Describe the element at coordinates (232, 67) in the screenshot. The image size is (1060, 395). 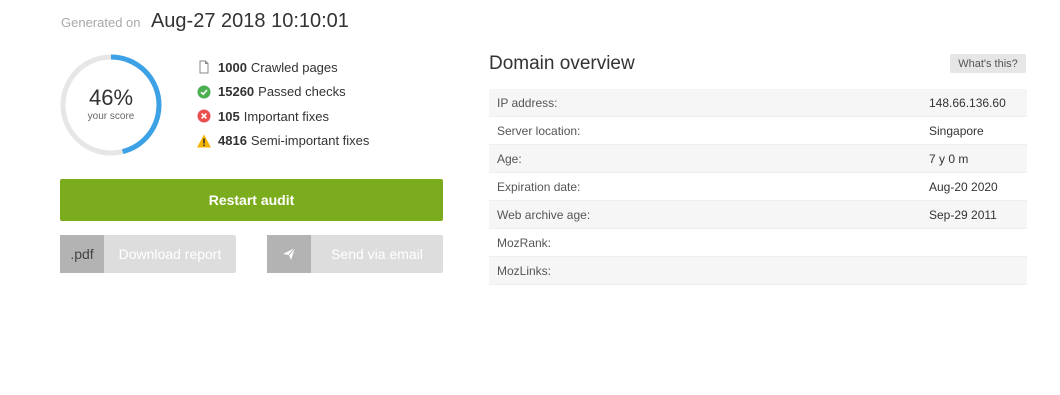
I see `stat-count: 1000` at that location.